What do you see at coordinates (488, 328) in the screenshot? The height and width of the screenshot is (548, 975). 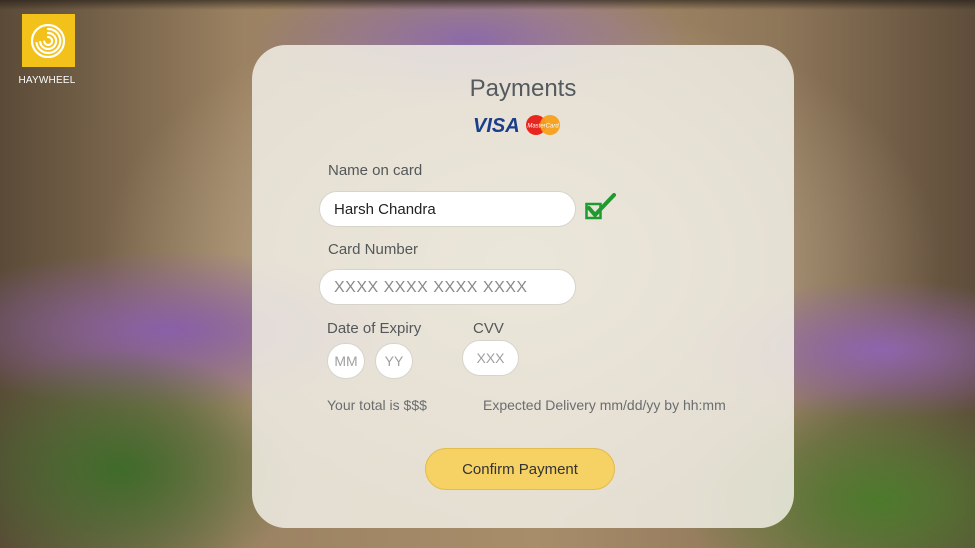 I see `cvv-label: CVV` at bounding box center [488, 328].